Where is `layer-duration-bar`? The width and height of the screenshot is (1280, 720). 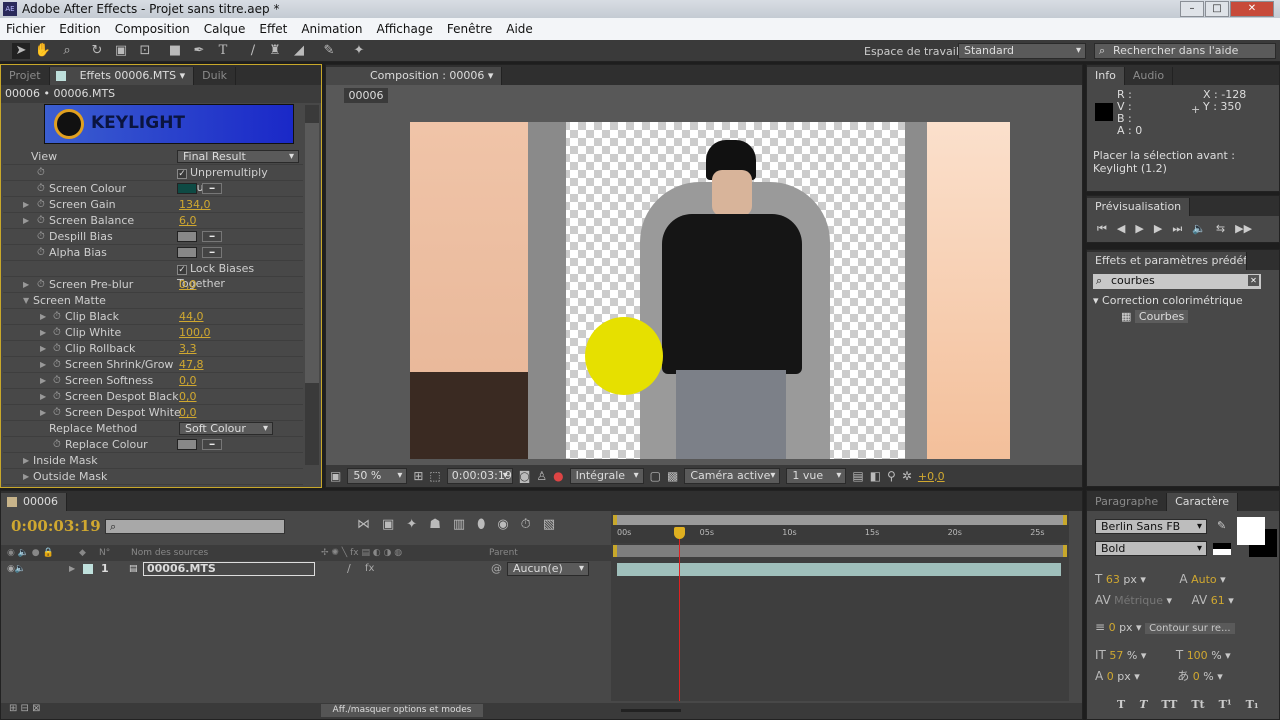
layer-duration-bar is located at coordinates (839, 569).